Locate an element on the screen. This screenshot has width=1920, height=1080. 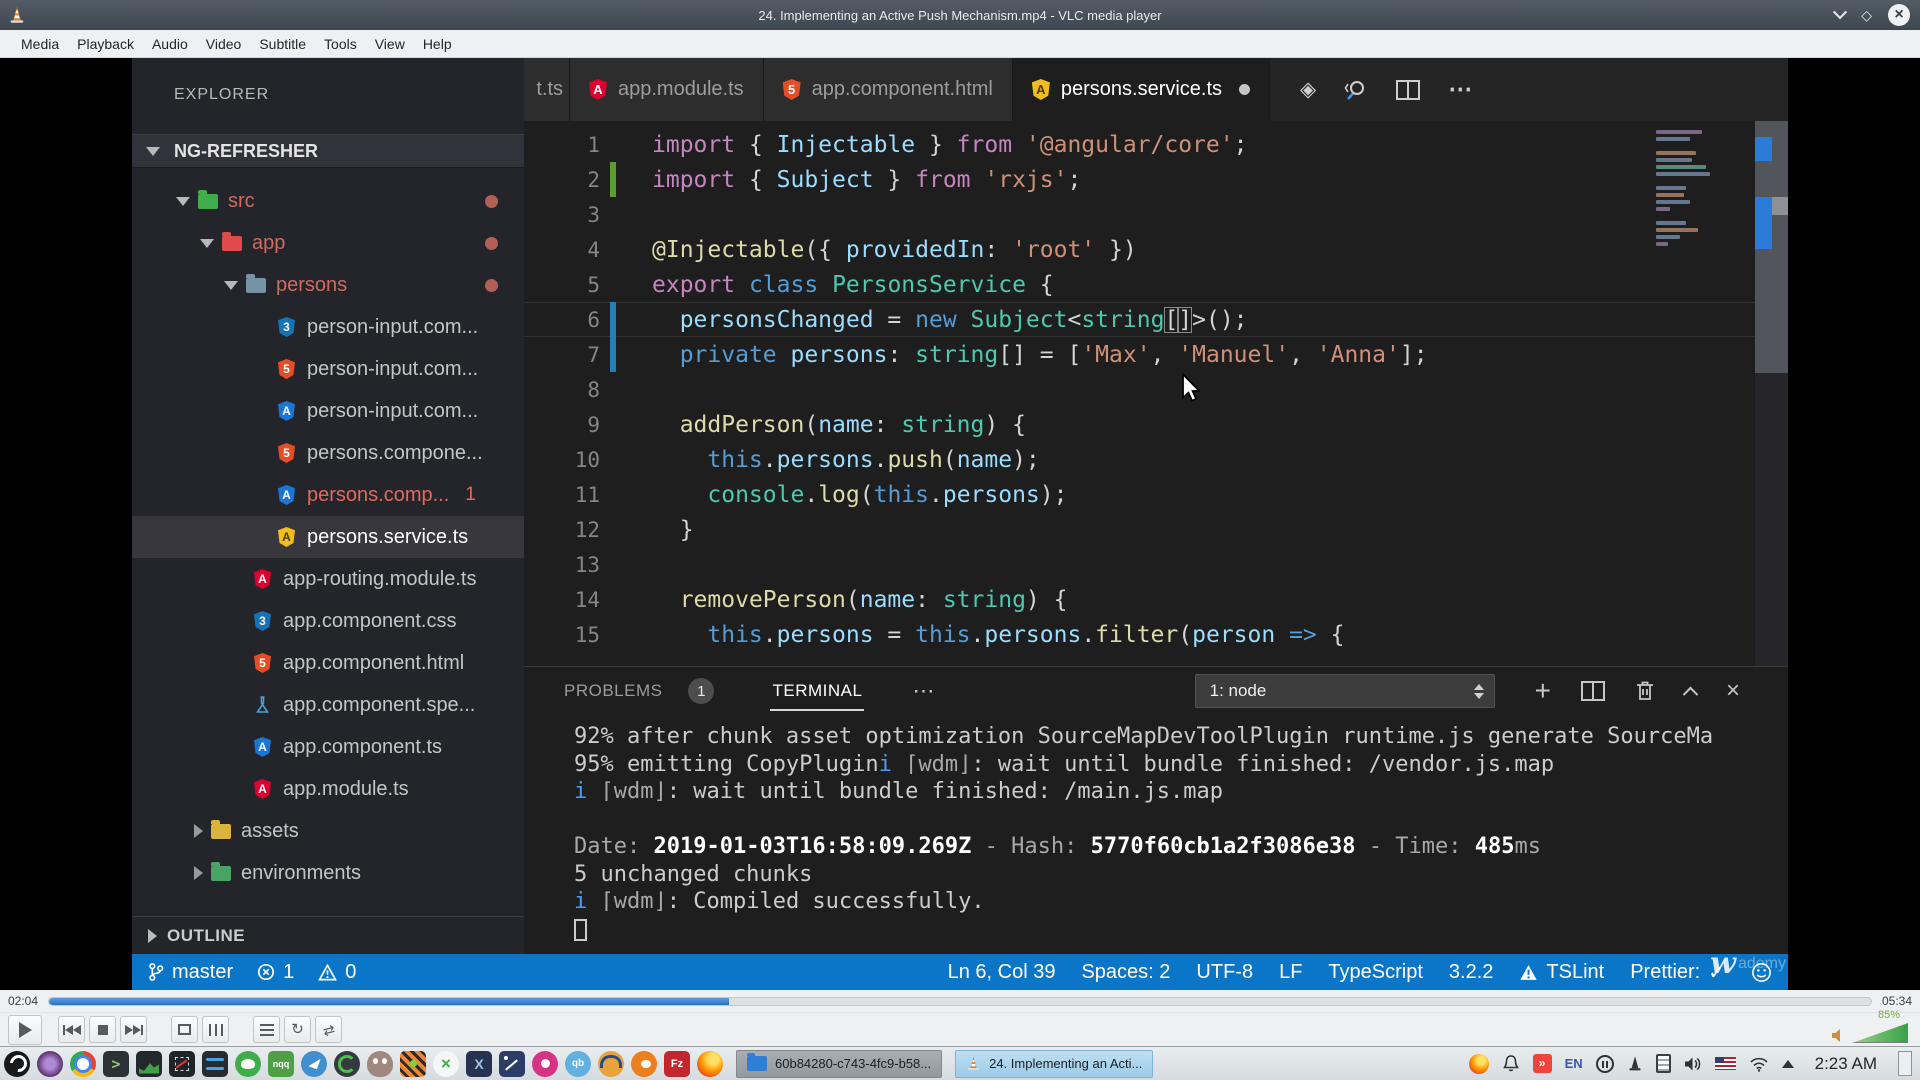
outline-section-header: OUTLINE is located at coordinates (328, 935).